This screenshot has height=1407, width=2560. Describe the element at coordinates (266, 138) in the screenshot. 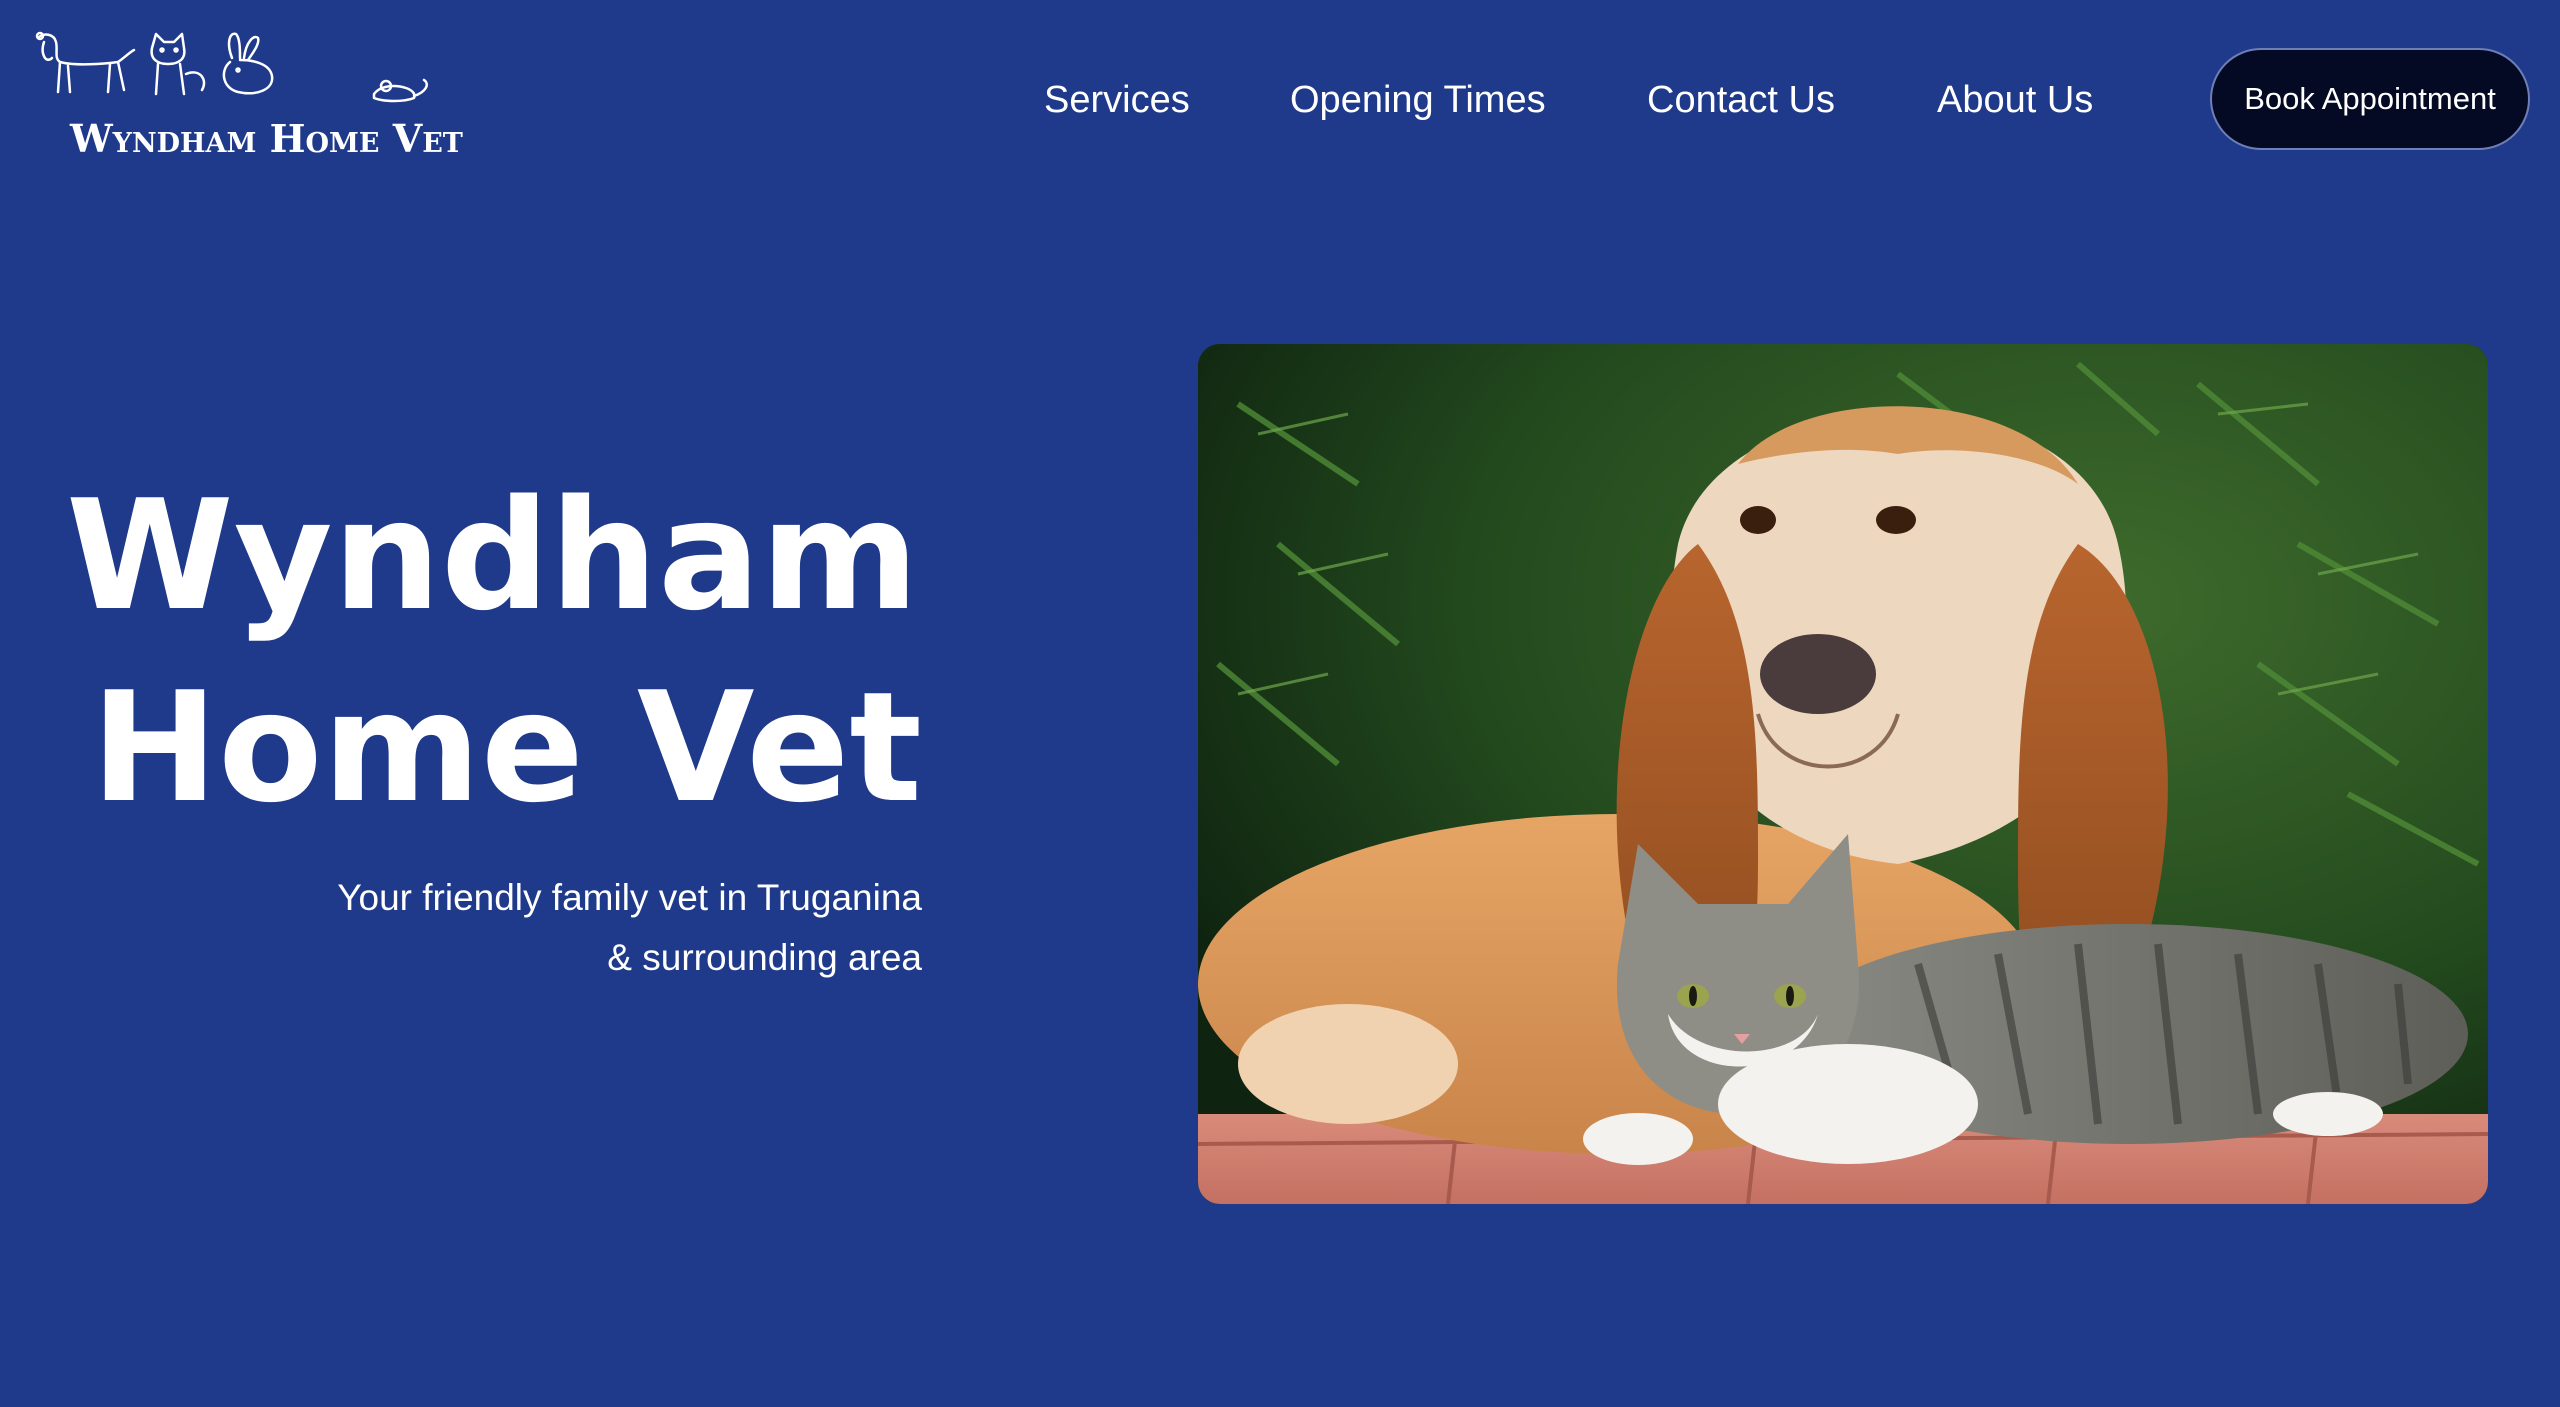

I see `logo-wordmark: Wyndham Home Vet` at that location.